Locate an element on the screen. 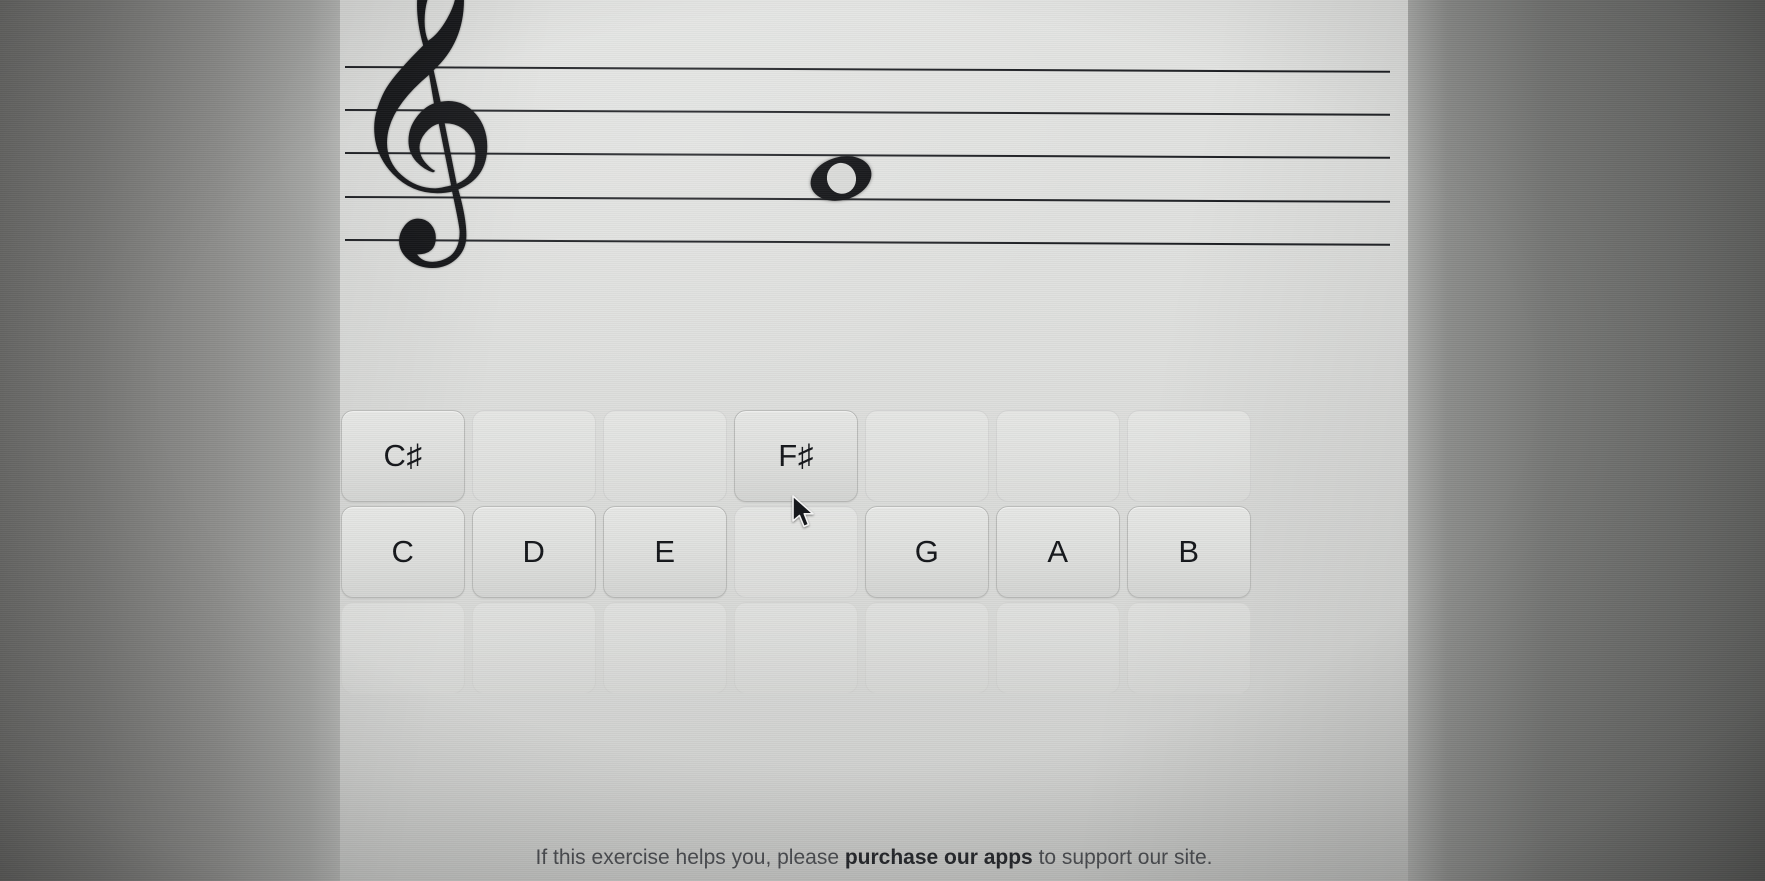  note-key-f-sharp: F♯ is located at coordinates (796, 456).